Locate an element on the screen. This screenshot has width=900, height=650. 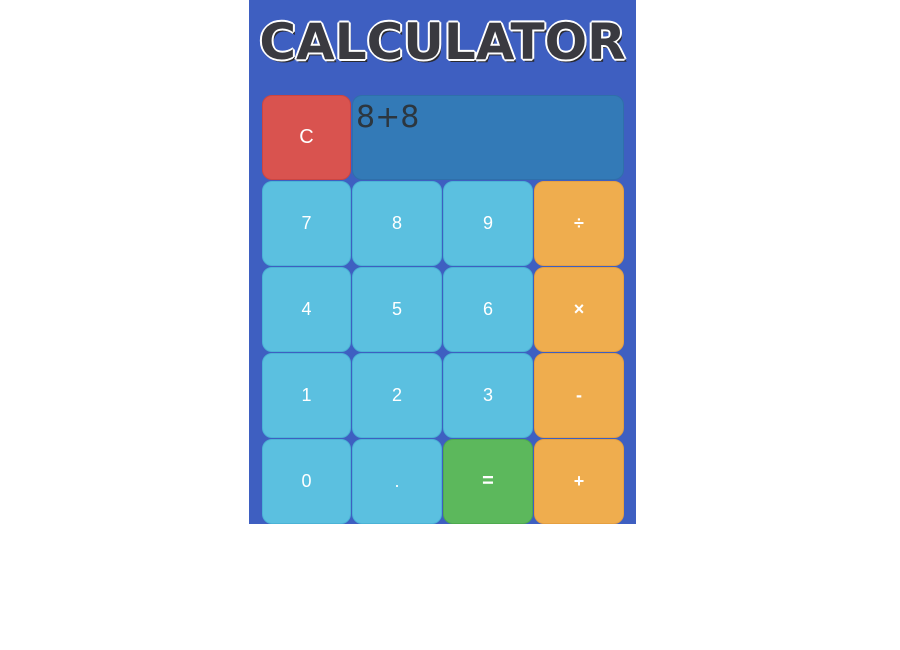
digit-2-button: 2 is located at coordinates (397, 395).